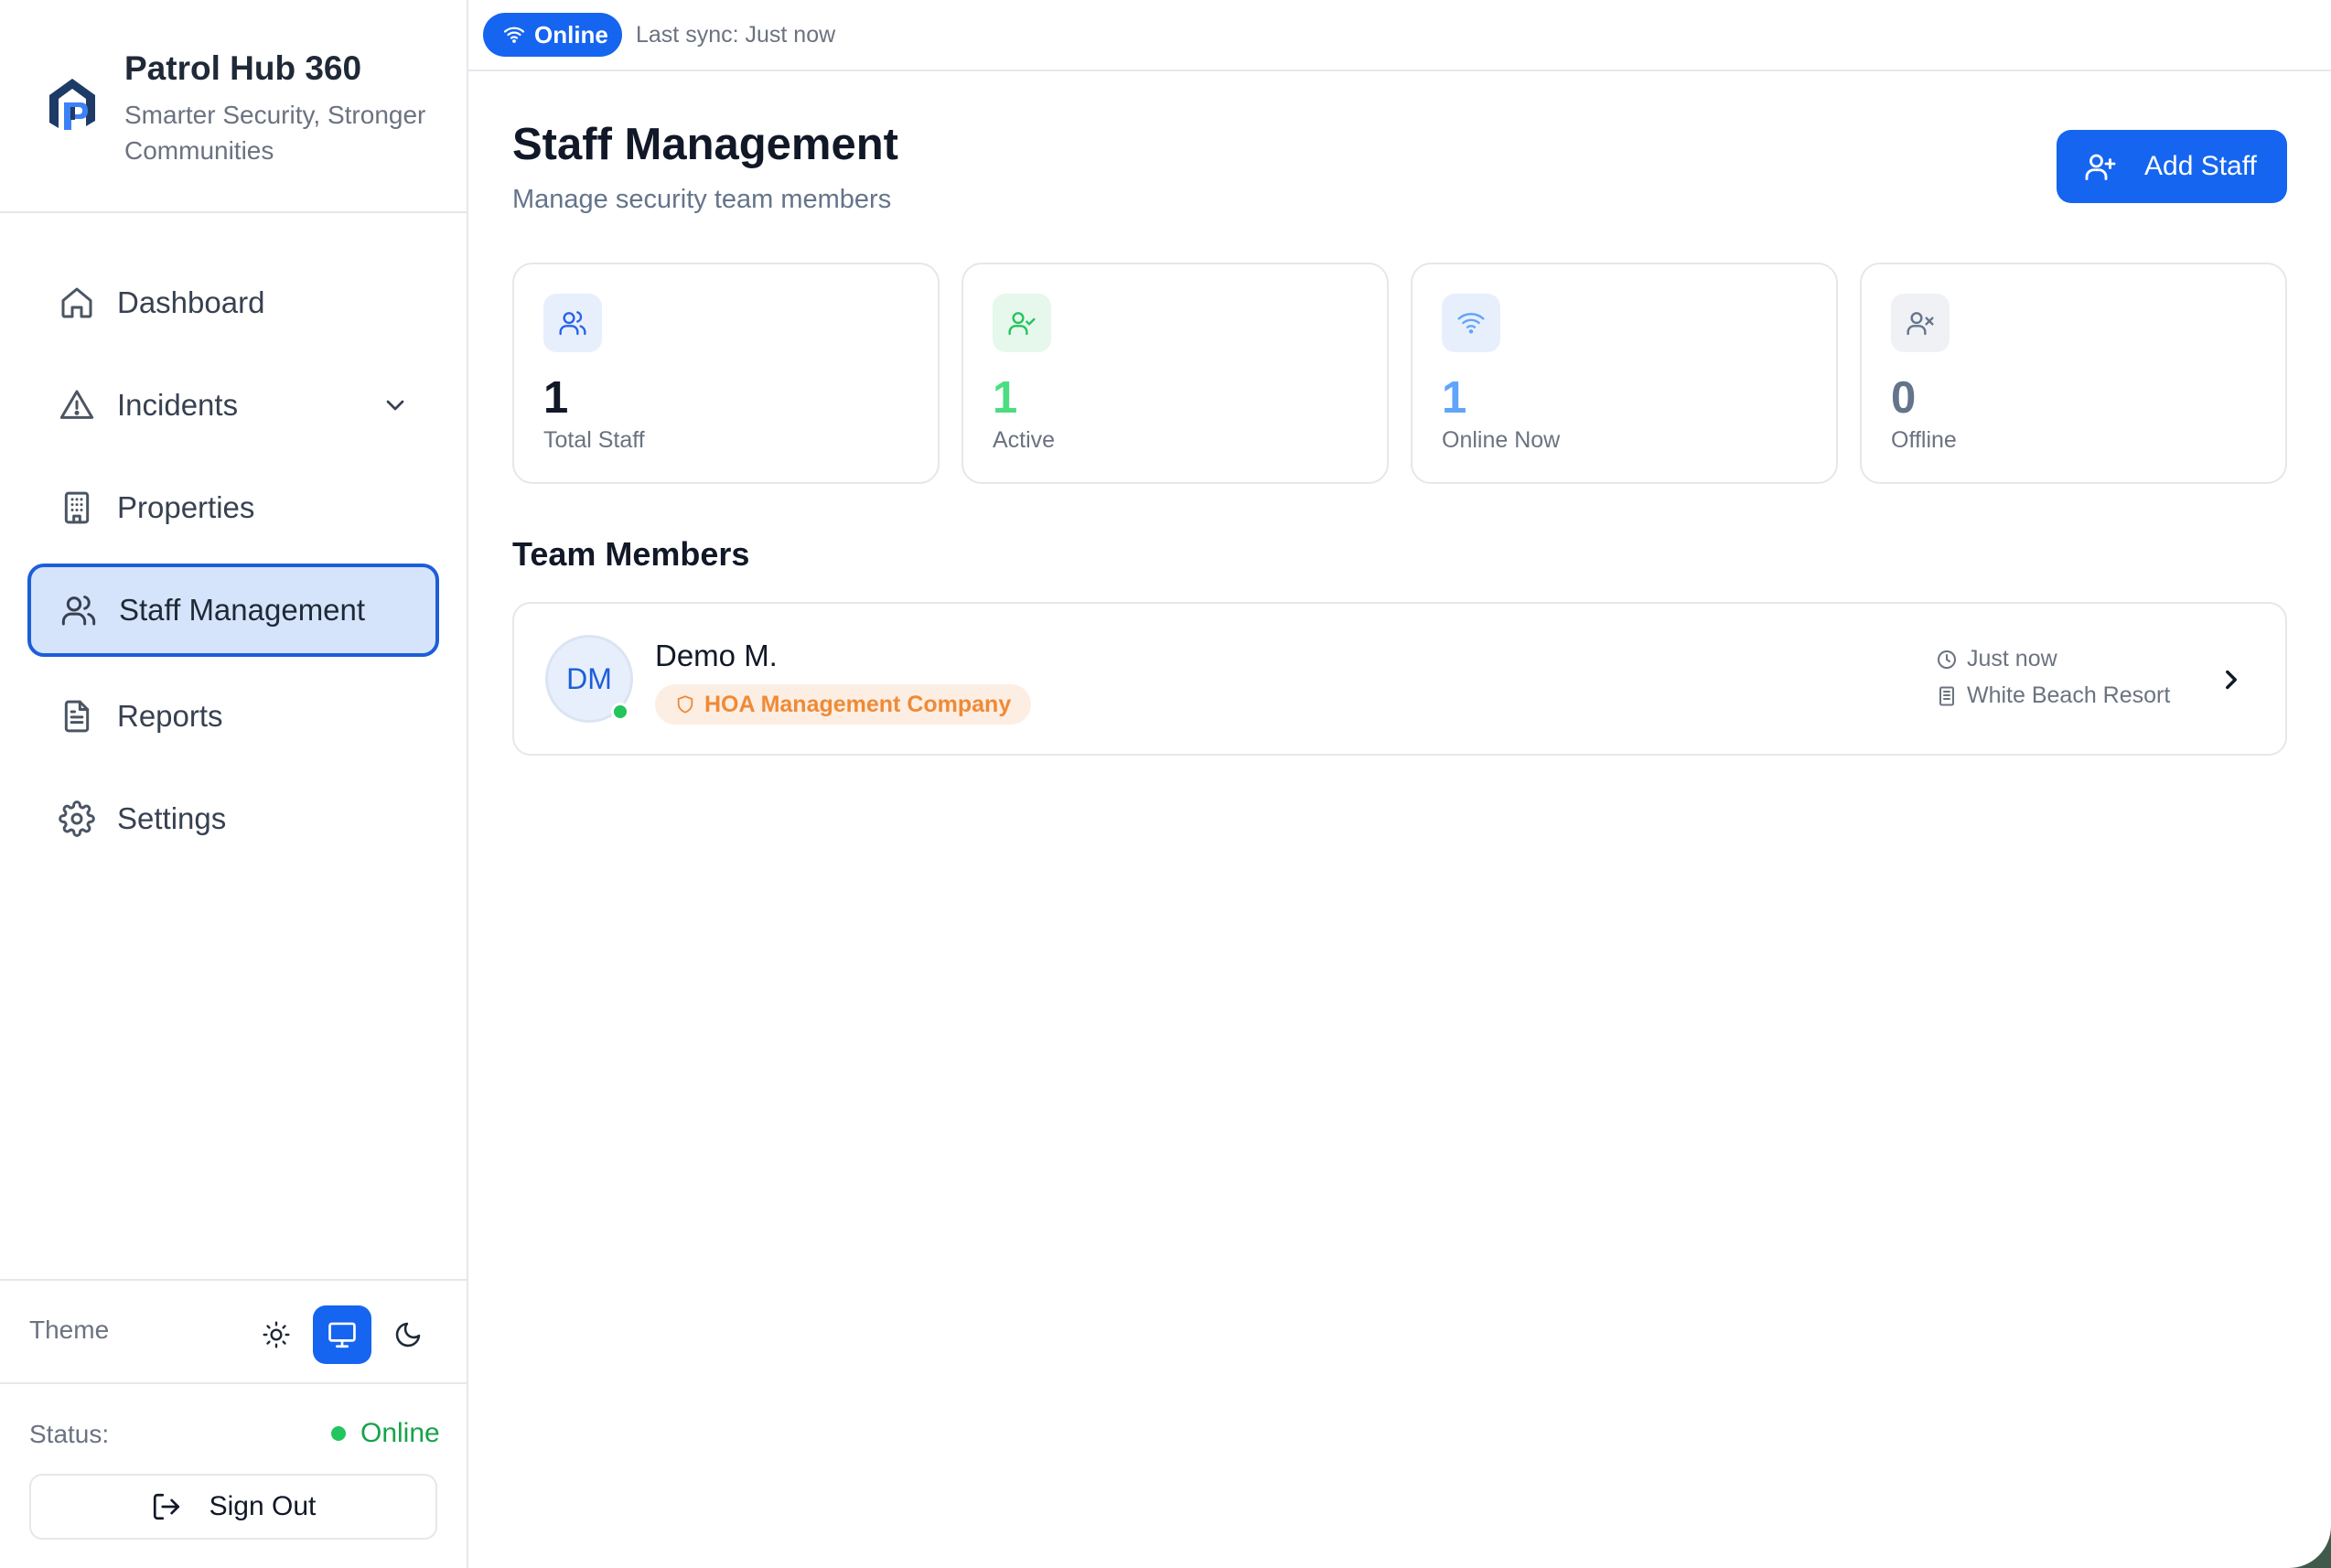  Describe the element at coordinates (631, 554) in the screenshot. I see `team-members-title: Team Members` at that location.